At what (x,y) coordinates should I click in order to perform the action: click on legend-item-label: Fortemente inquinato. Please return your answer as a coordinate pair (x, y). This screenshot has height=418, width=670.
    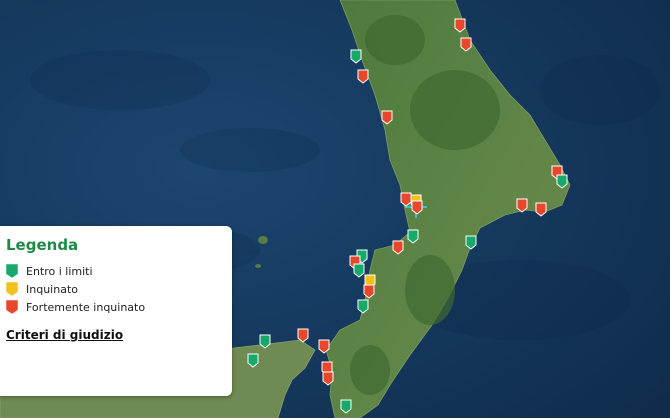
    Looking at the image, I should click on (86, 307).